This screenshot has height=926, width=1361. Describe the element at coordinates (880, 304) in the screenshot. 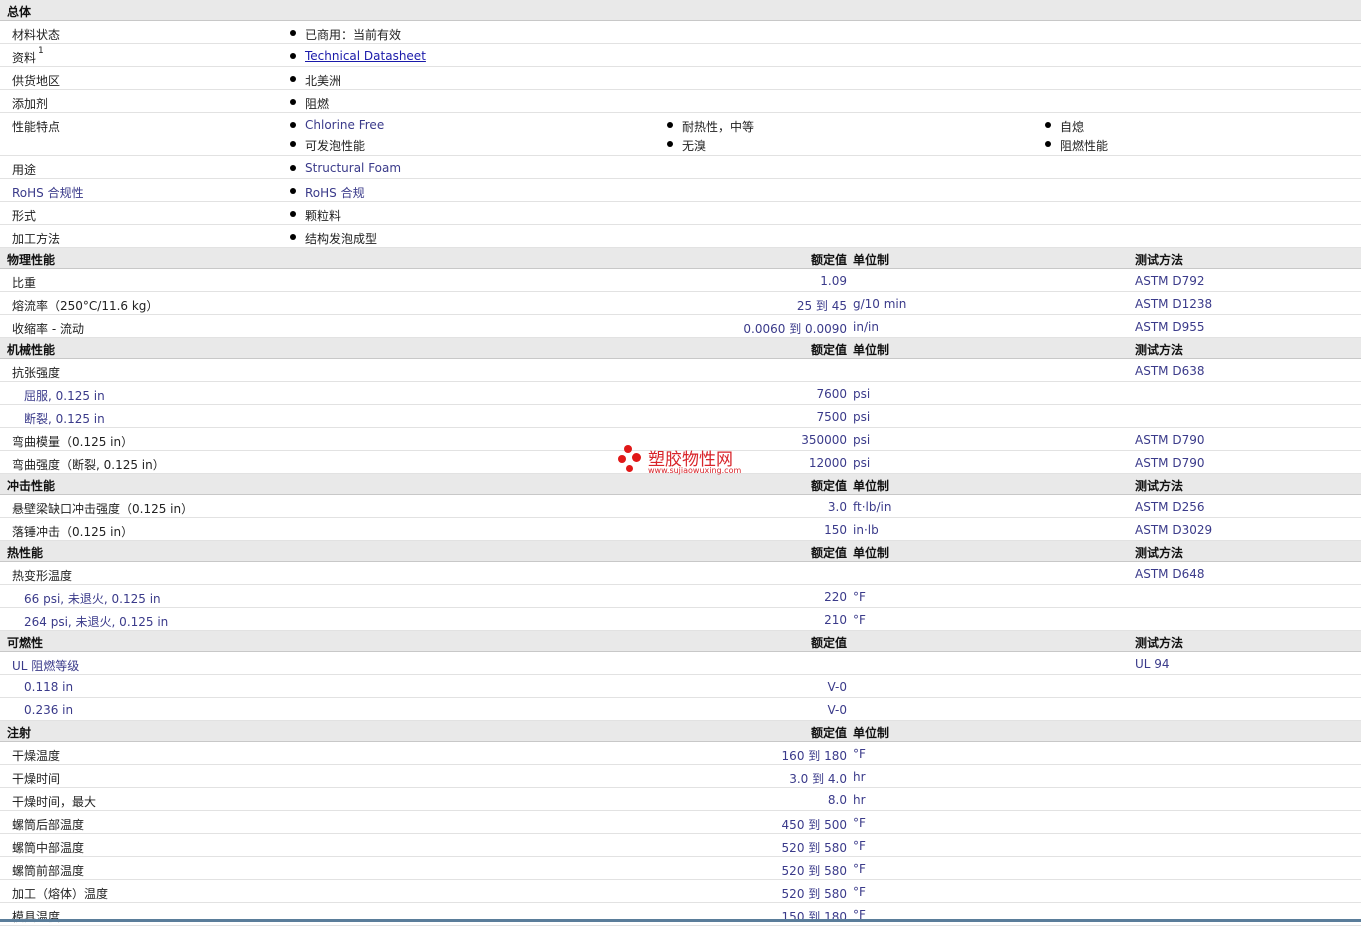

I see `property-unit: g/10 min` at that location.